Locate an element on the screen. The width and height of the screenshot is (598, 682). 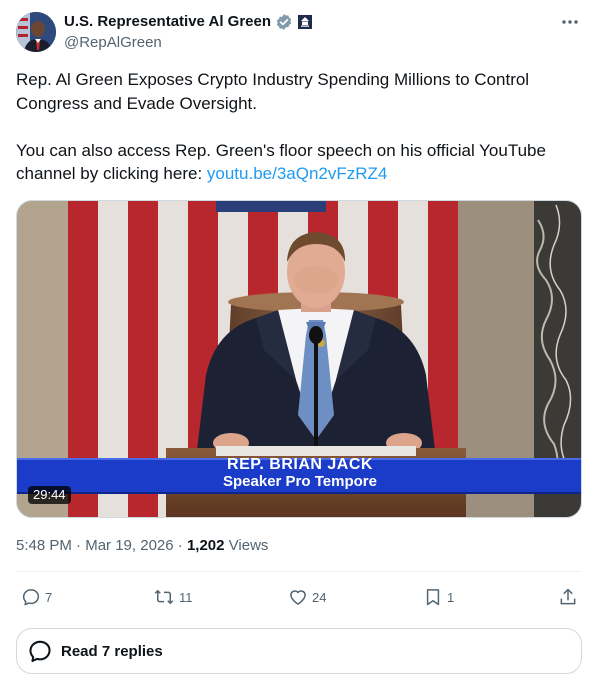
bookmark-icon is located at coordinates (433, 597).